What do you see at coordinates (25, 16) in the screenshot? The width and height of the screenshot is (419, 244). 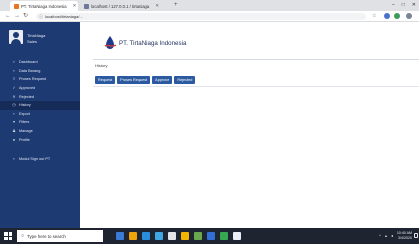 I see `reload-icon: ↻` at bounding box center [25, 16].